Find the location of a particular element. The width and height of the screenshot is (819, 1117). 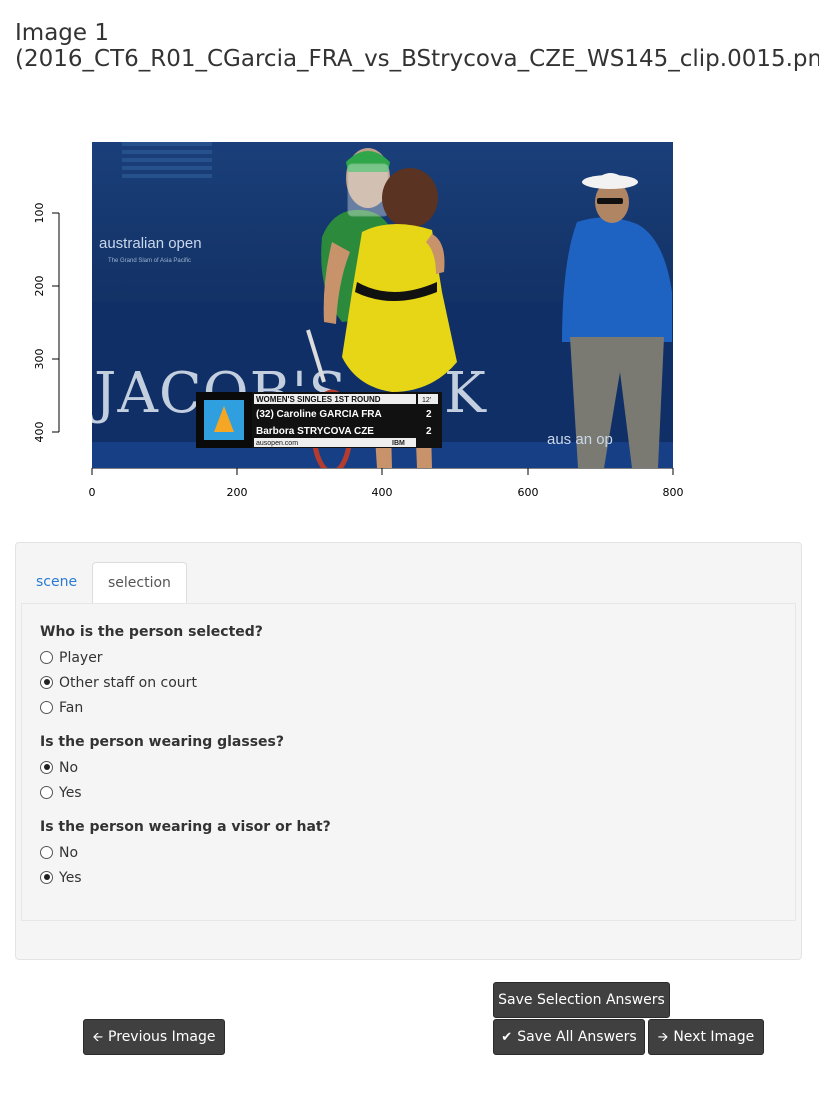

radio-label: Player is located at coordinates (81, 658).